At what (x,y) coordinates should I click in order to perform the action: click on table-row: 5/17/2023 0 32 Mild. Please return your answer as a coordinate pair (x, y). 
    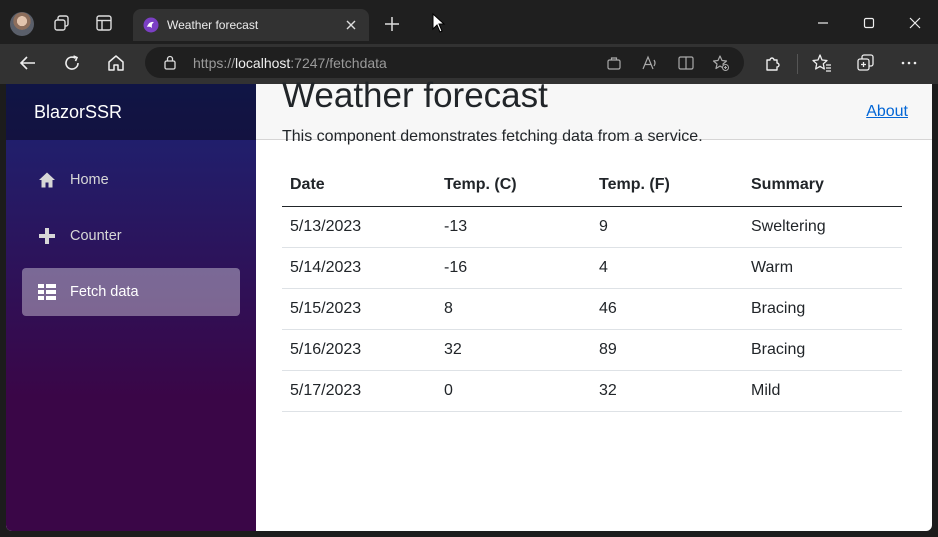
    Looking at the image, I should click on (592, 391).